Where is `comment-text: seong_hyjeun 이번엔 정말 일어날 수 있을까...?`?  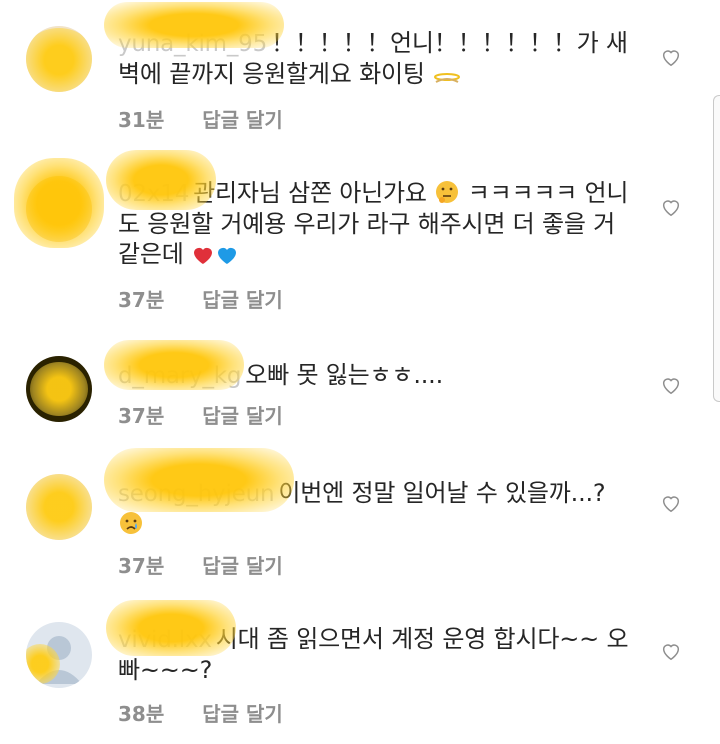
comment-text: seong_hyjeun 이번엔 정말 일어날 수 있을까...? is located at coordinates (377, 508).